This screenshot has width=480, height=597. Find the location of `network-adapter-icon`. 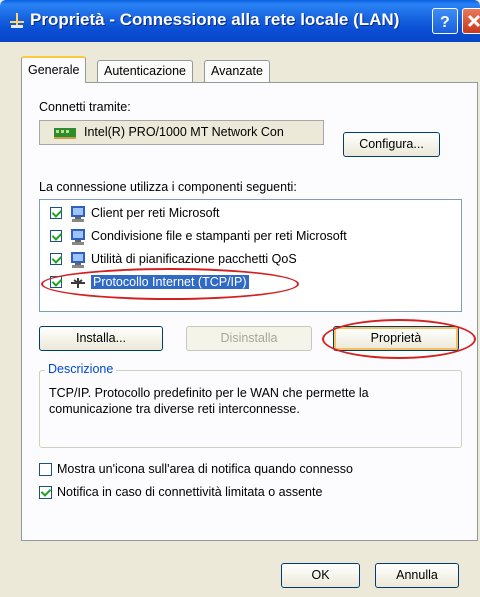

network-adapter-icon is located at coordinates (65, 133).